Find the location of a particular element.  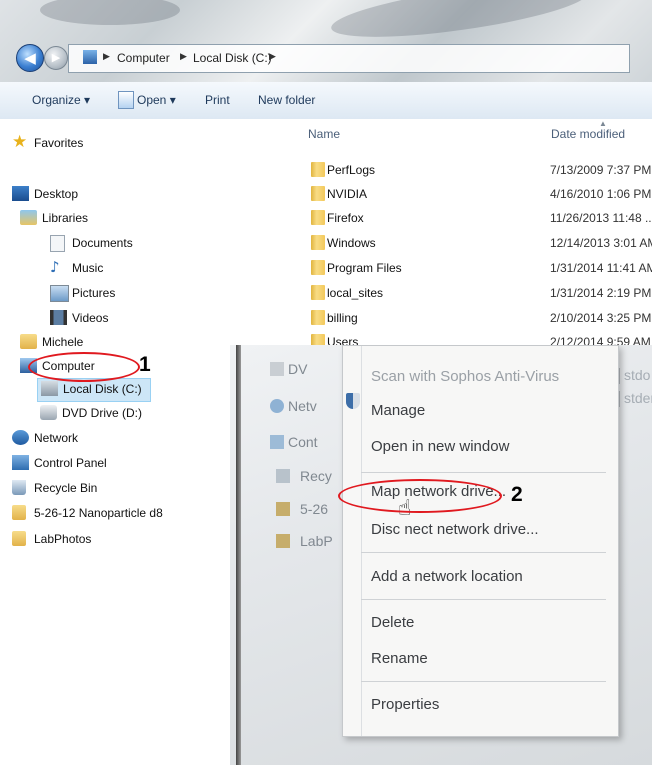

background-item: Netv is located at coordinates (302, 406).